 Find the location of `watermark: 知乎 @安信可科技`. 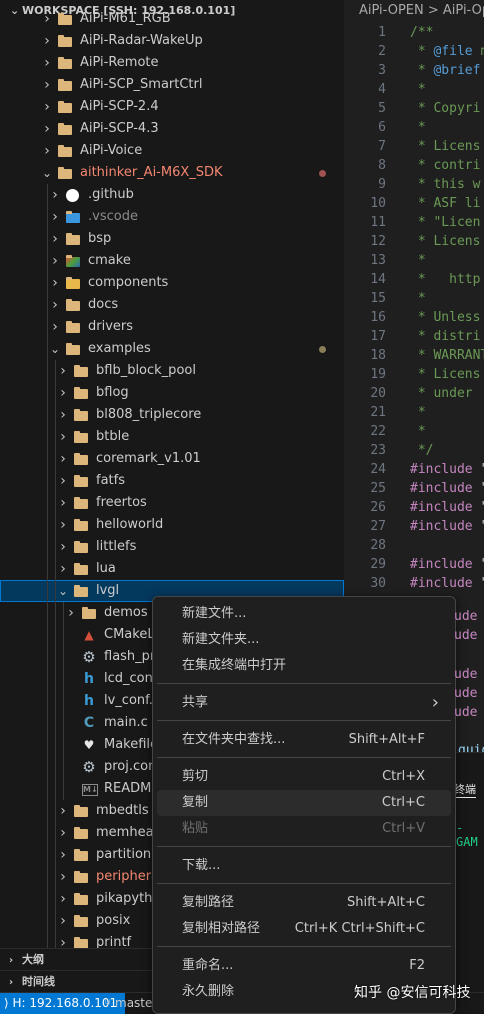

watermark: 知乎 @安信可科技 is located at coordinates (412, 993).